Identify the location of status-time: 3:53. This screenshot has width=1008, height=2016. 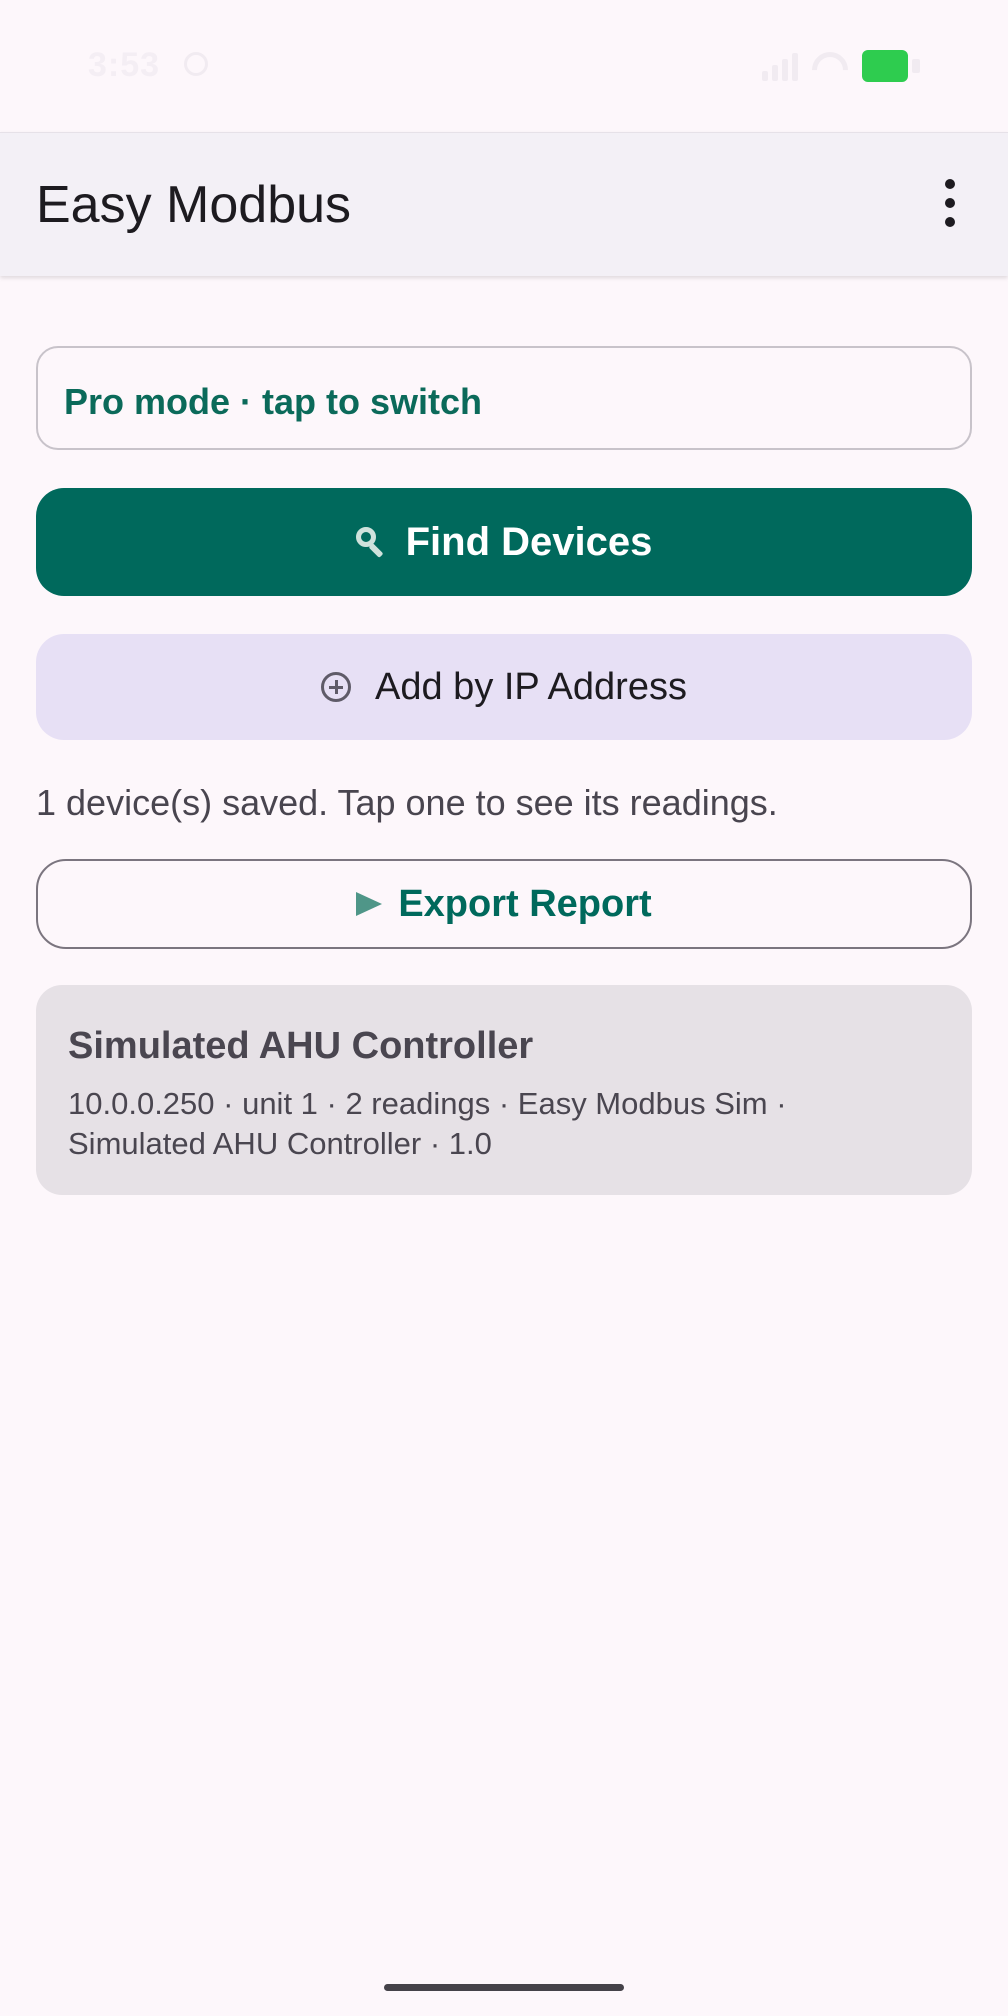
(124, 65).